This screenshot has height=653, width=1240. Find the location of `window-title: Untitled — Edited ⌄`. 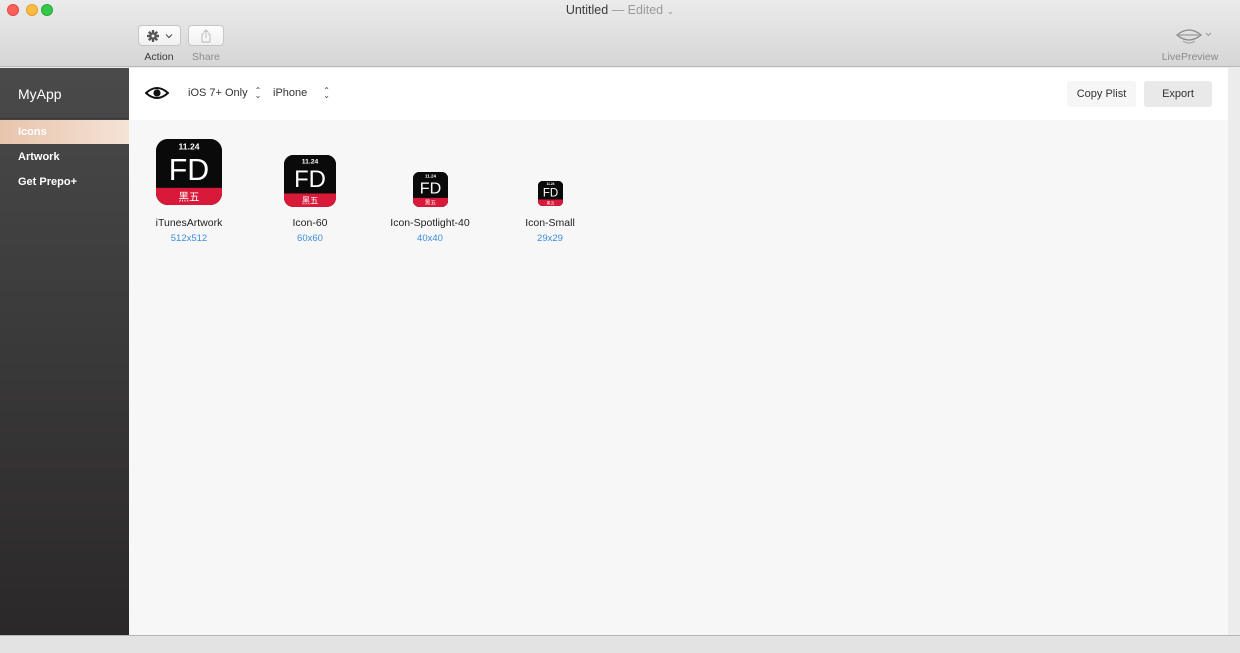

window-title: Untitled — Edited ⌄ is located at coordinates (620, 10).